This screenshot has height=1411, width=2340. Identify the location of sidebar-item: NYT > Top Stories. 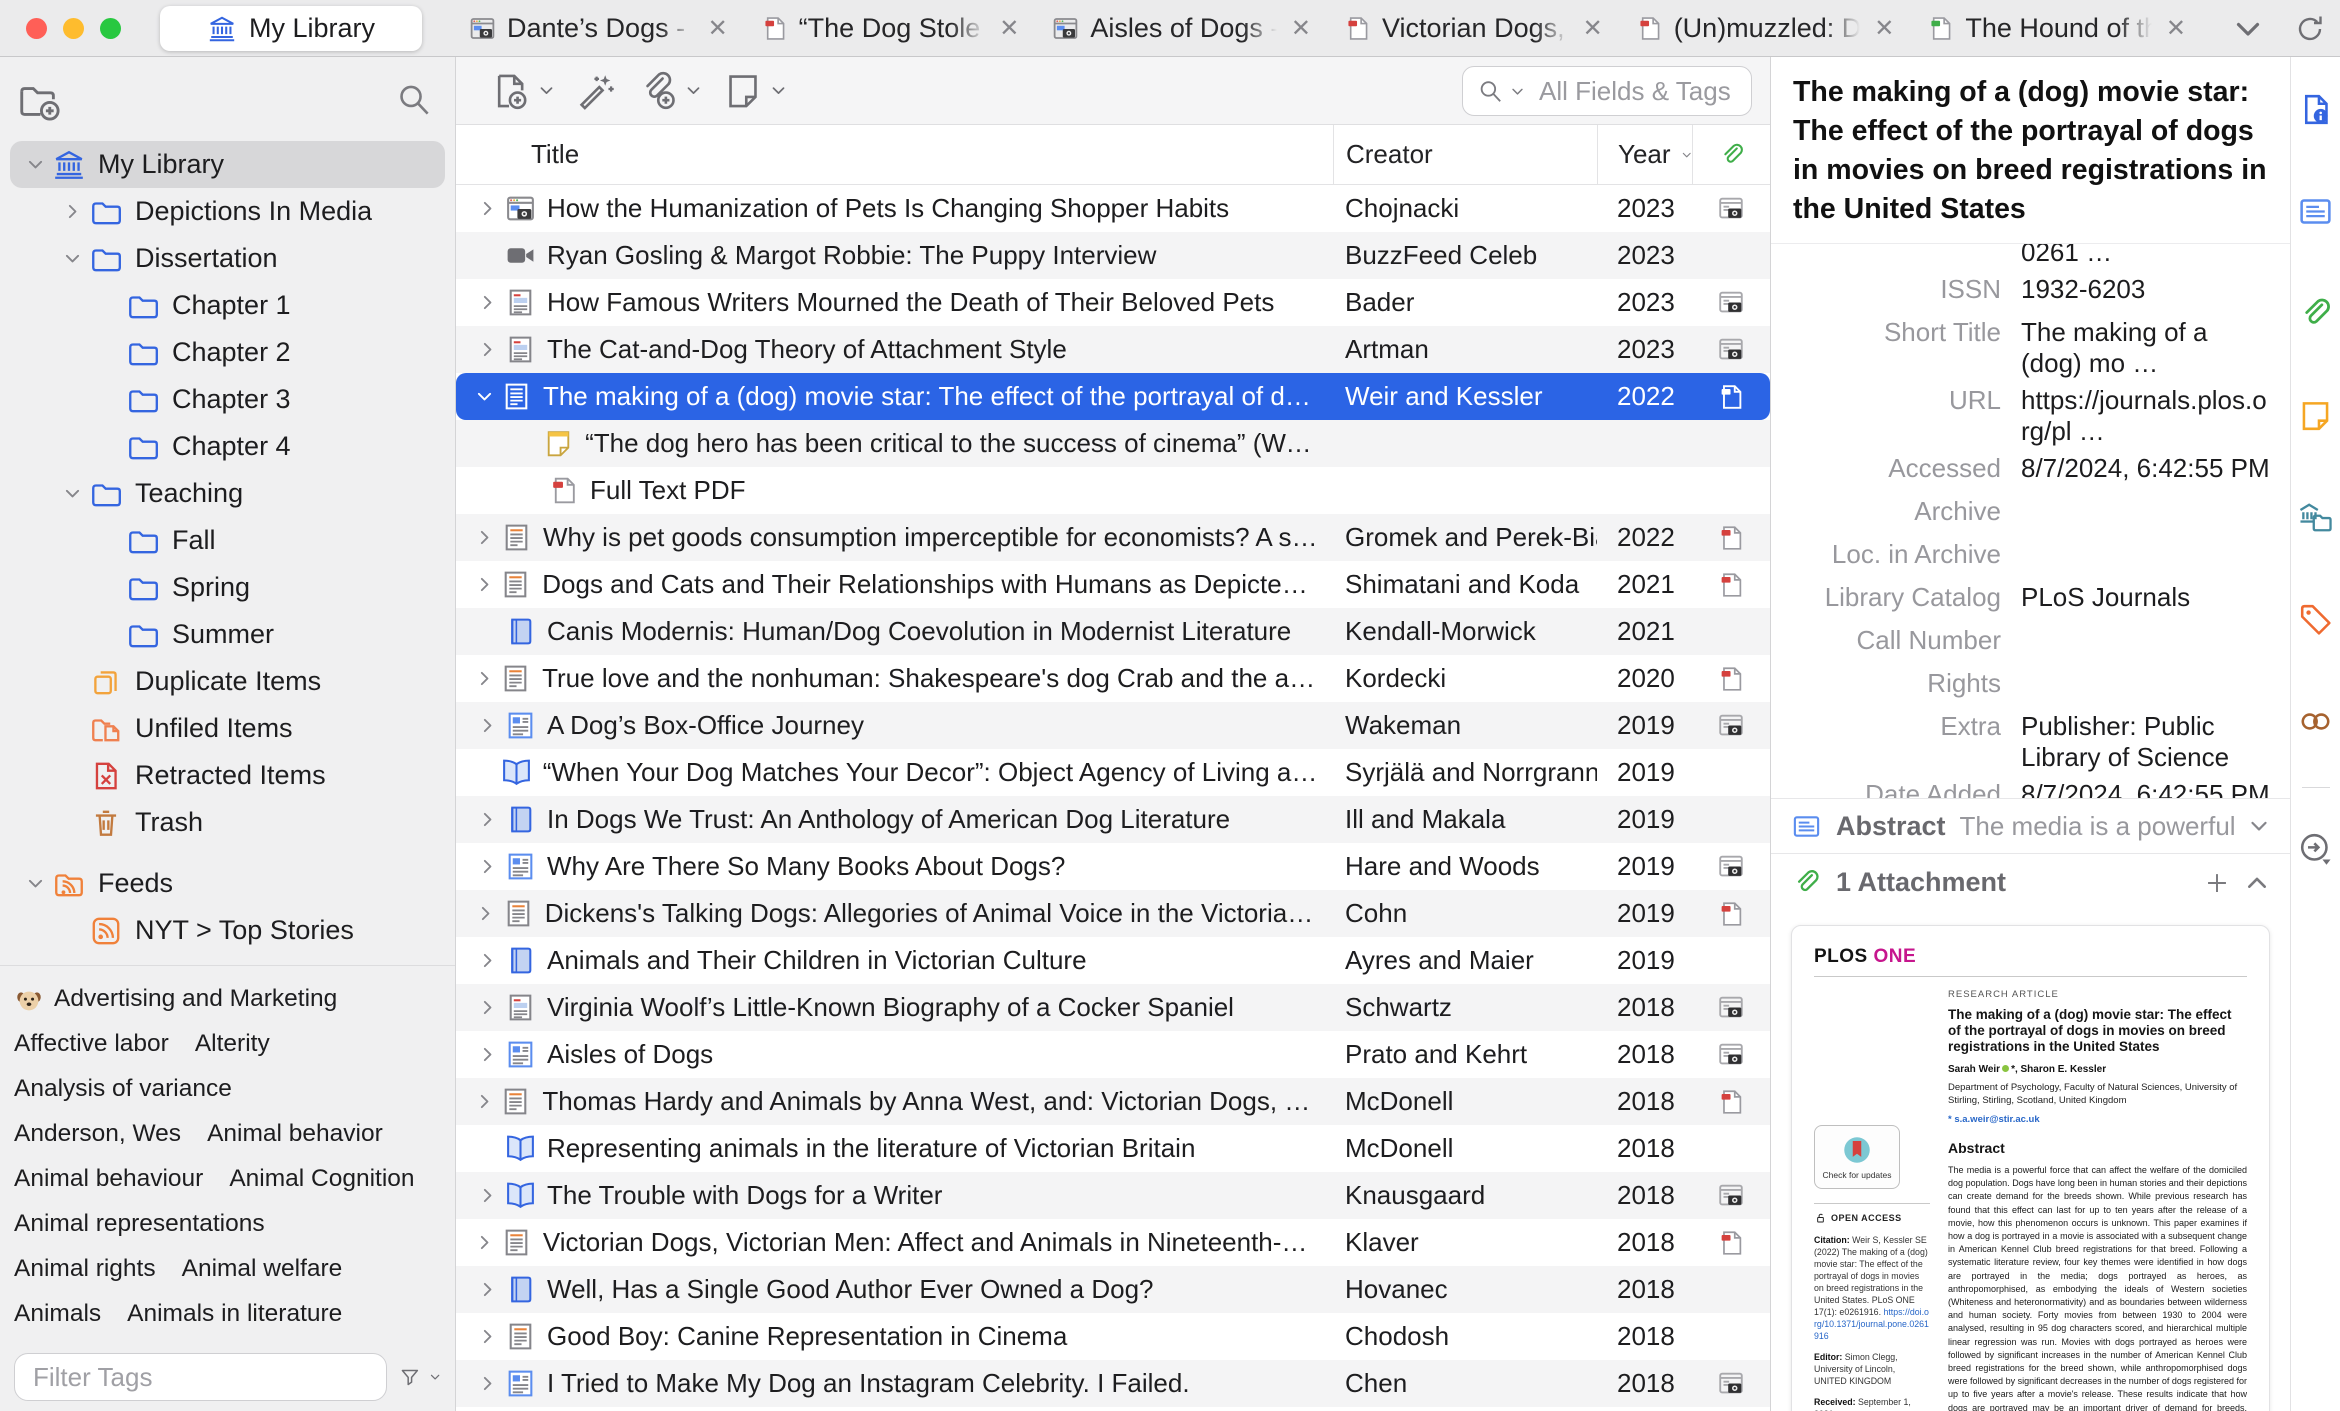
(227, 930).